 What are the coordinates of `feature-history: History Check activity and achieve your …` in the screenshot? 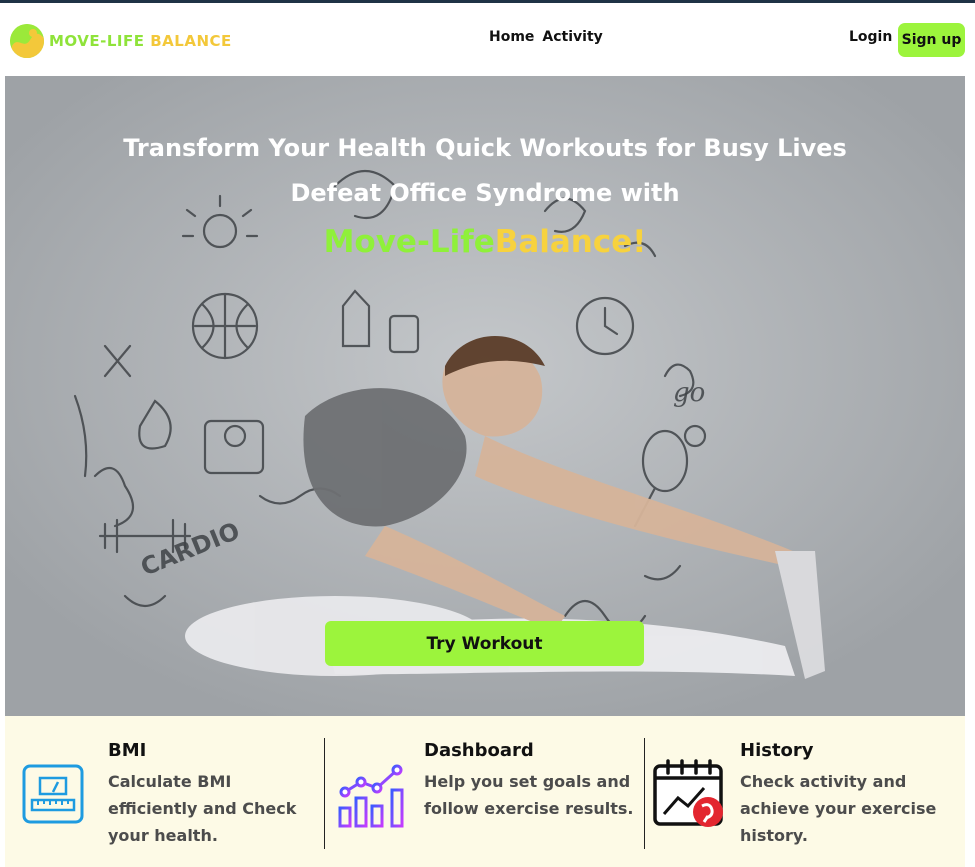 It's located at (804, 791).